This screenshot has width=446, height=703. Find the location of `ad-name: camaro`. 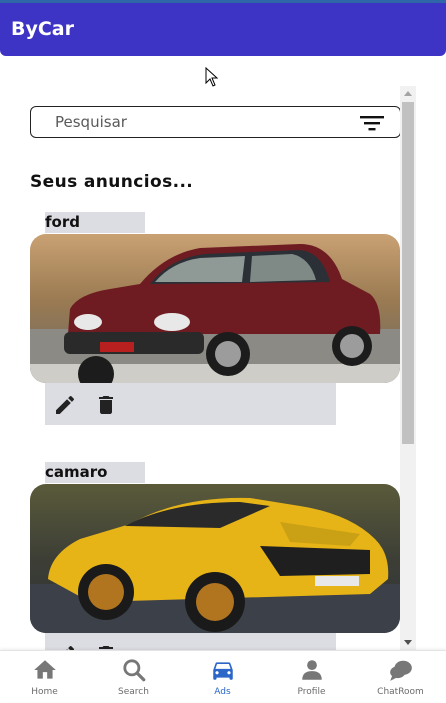

ad-name: camaro is located at coordinates (95, 472).